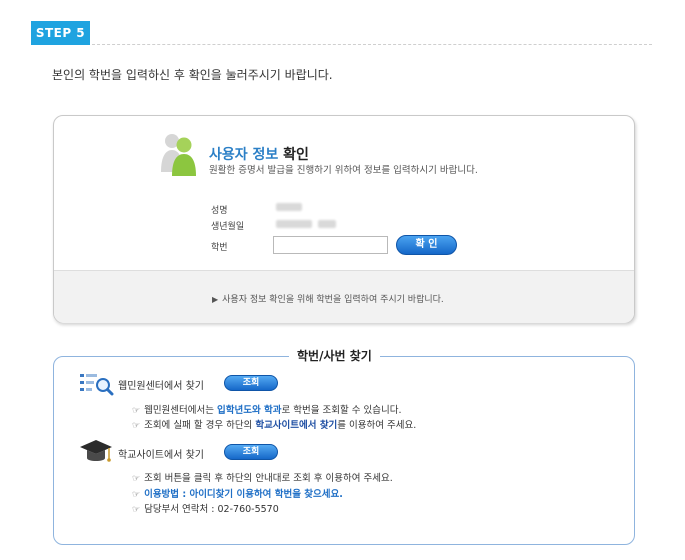  I want to click on webmin-lookup-button: 조회, so click(251, 383).